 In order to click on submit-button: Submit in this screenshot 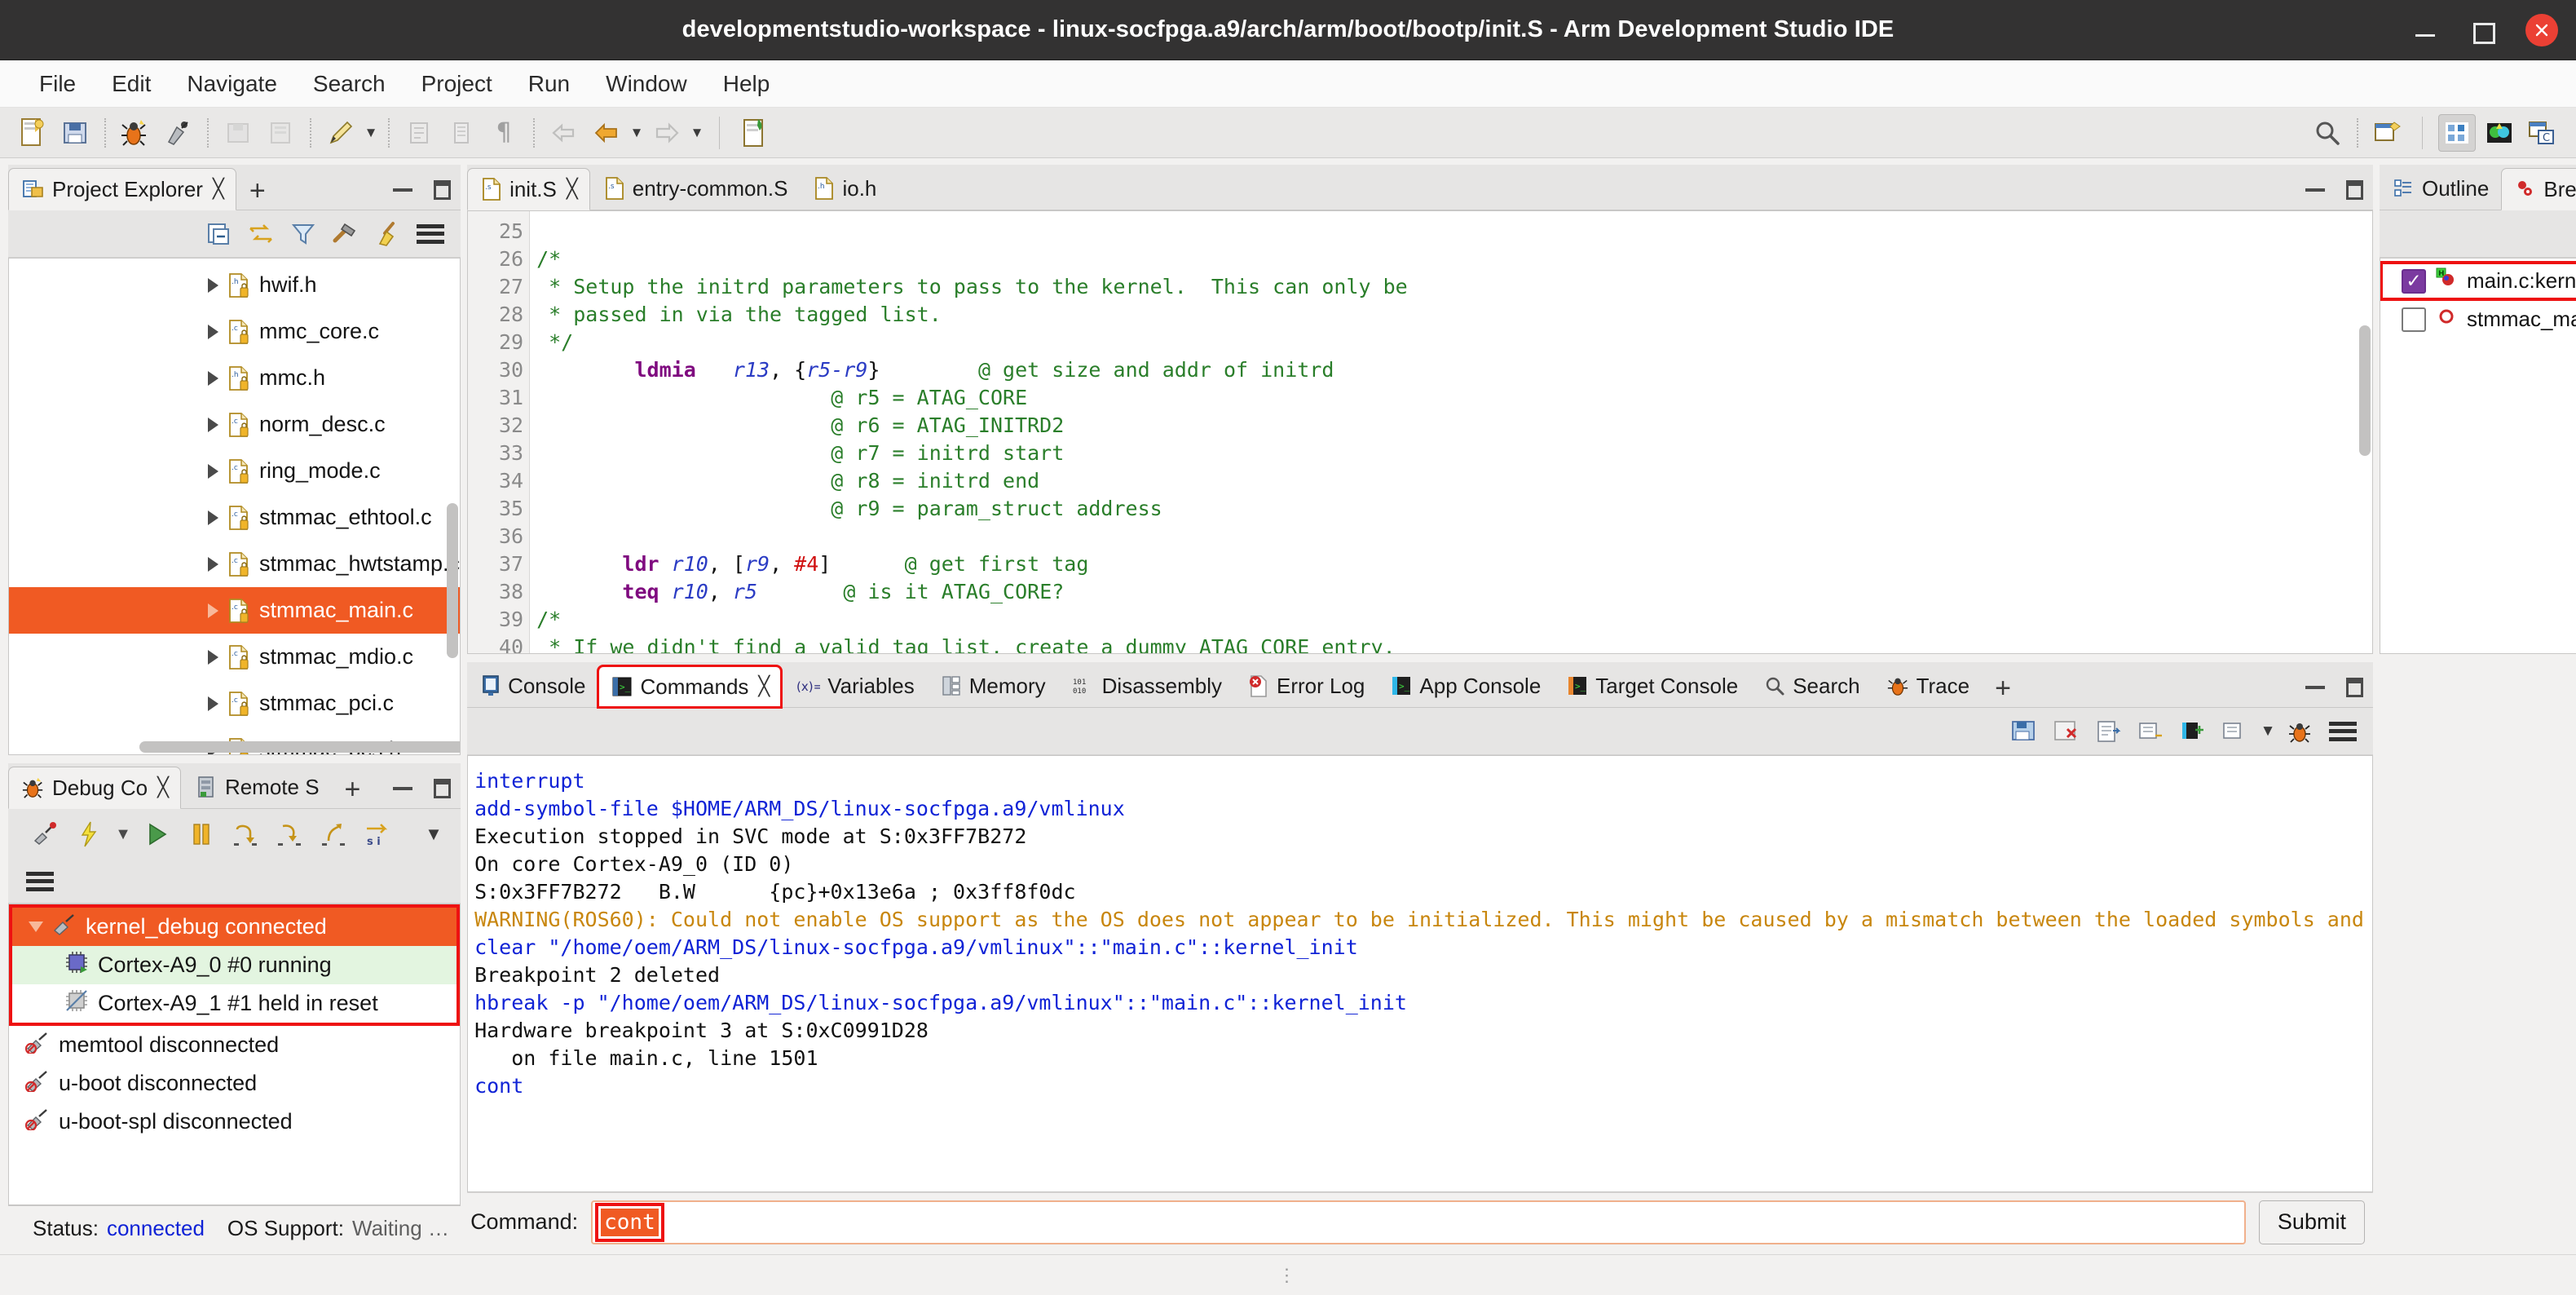, I will do `click(2311, 1222)`.